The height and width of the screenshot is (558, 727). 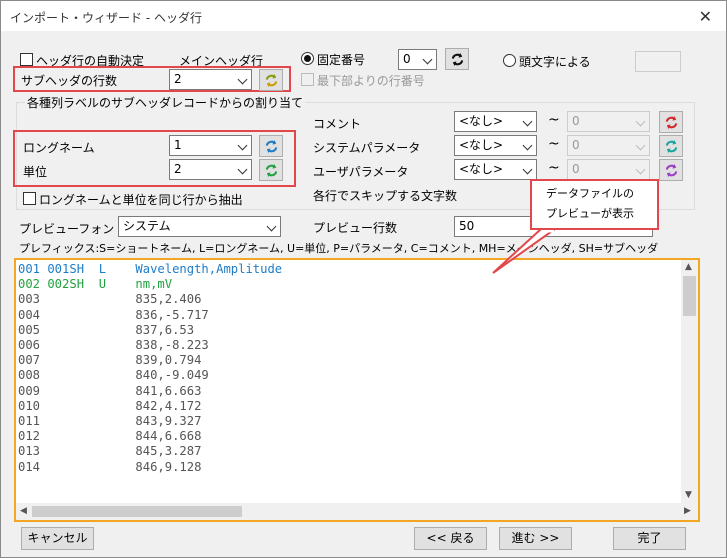 I want to click on scroll-down-icon: ▼, so click(x=688, y=495).